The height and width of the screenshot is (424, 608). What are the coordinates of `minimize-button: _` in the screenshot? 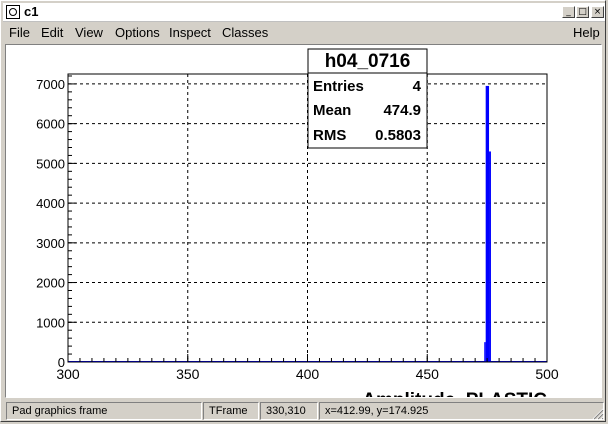 It's located at (568, 12).